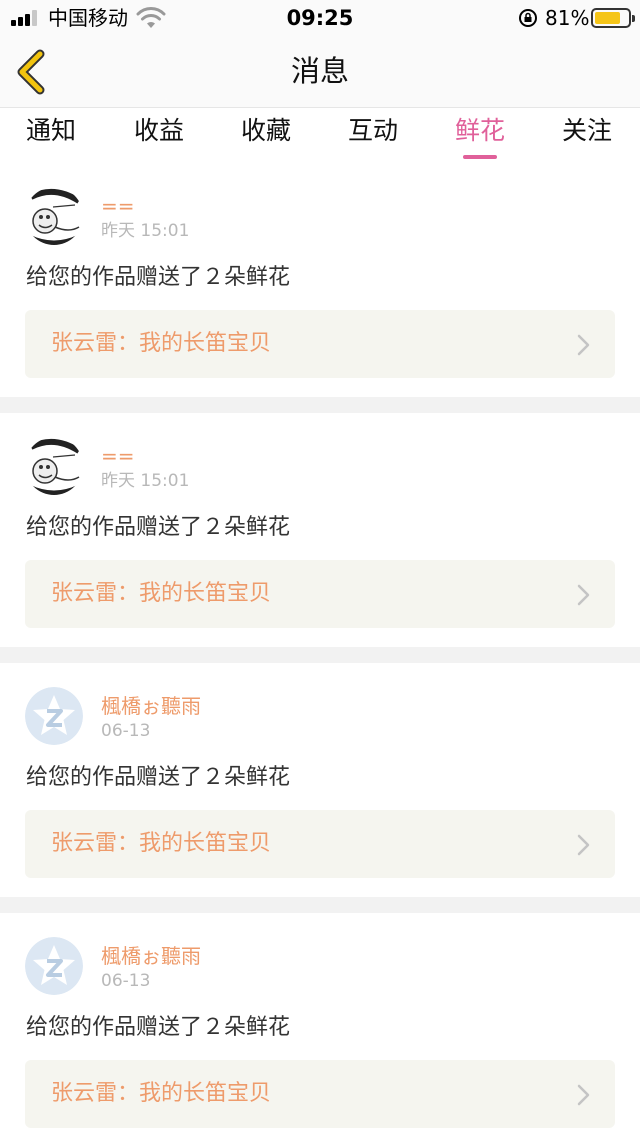 This screenshot has height=1139, width=640. I want to click on tab-earnings: 收益, so click(159, 131).